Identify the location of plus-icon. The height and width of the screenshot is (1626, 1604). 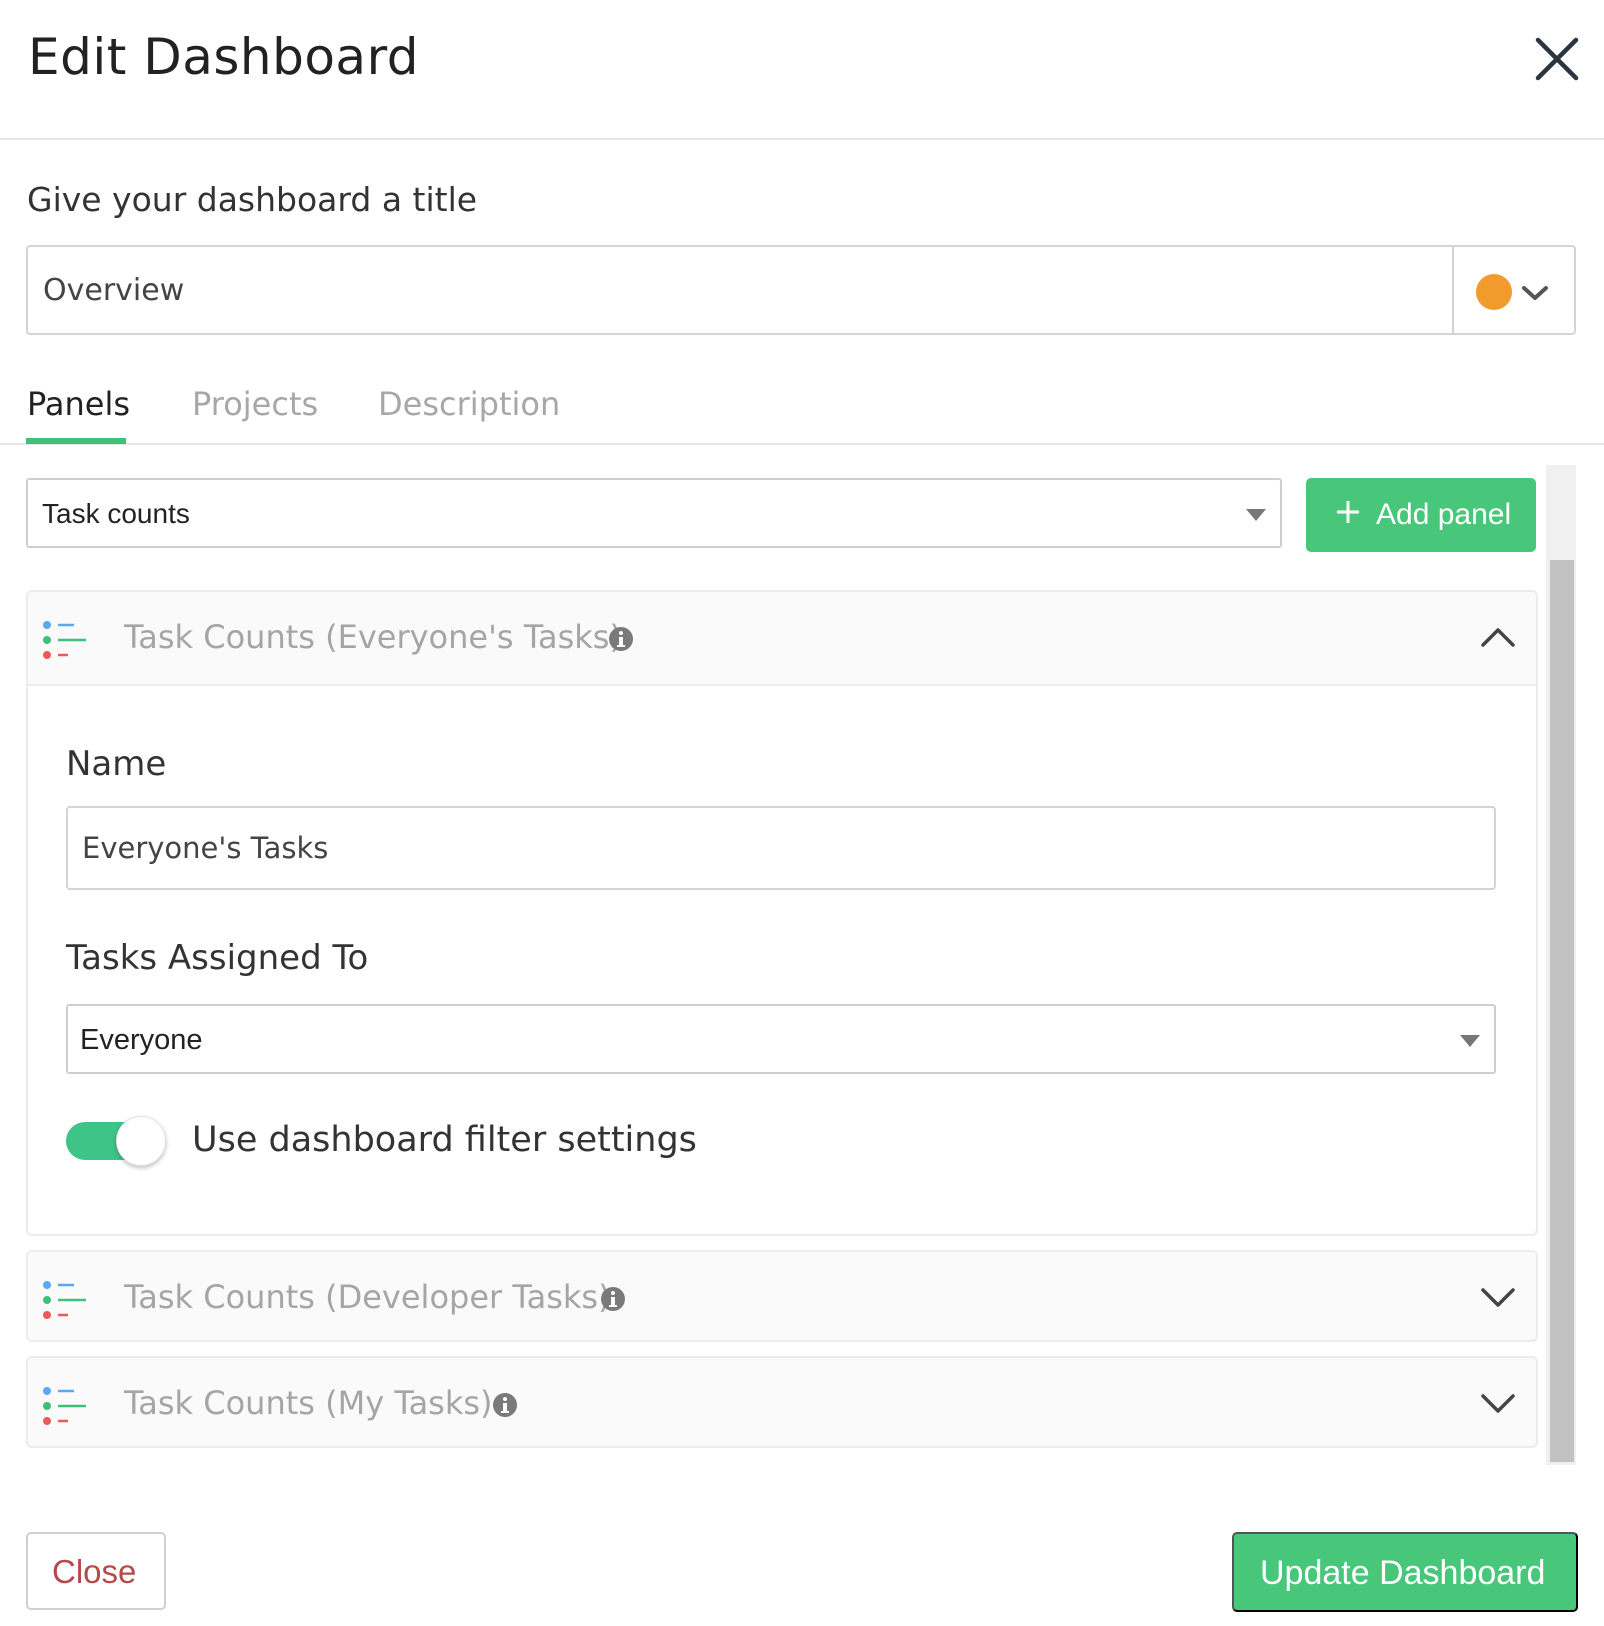
(1348, 512).